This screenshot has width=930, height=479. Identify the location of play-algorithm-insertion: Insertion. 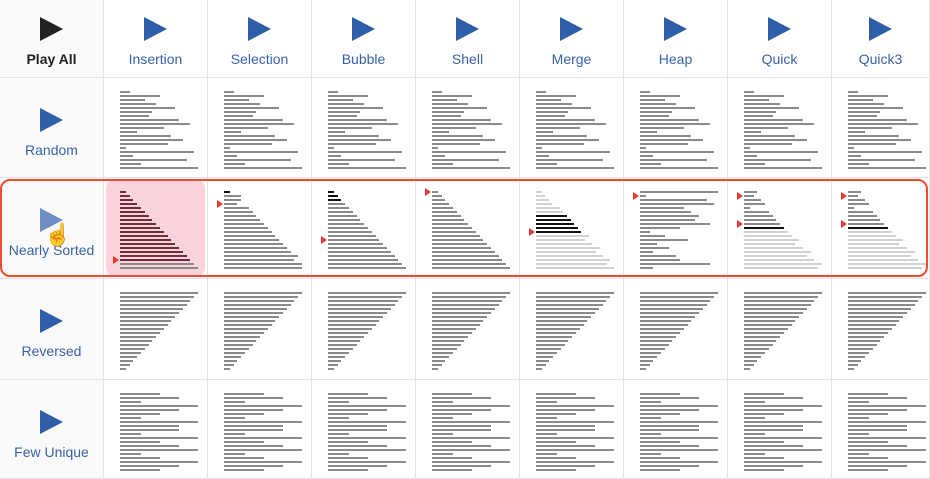
(156, 39).